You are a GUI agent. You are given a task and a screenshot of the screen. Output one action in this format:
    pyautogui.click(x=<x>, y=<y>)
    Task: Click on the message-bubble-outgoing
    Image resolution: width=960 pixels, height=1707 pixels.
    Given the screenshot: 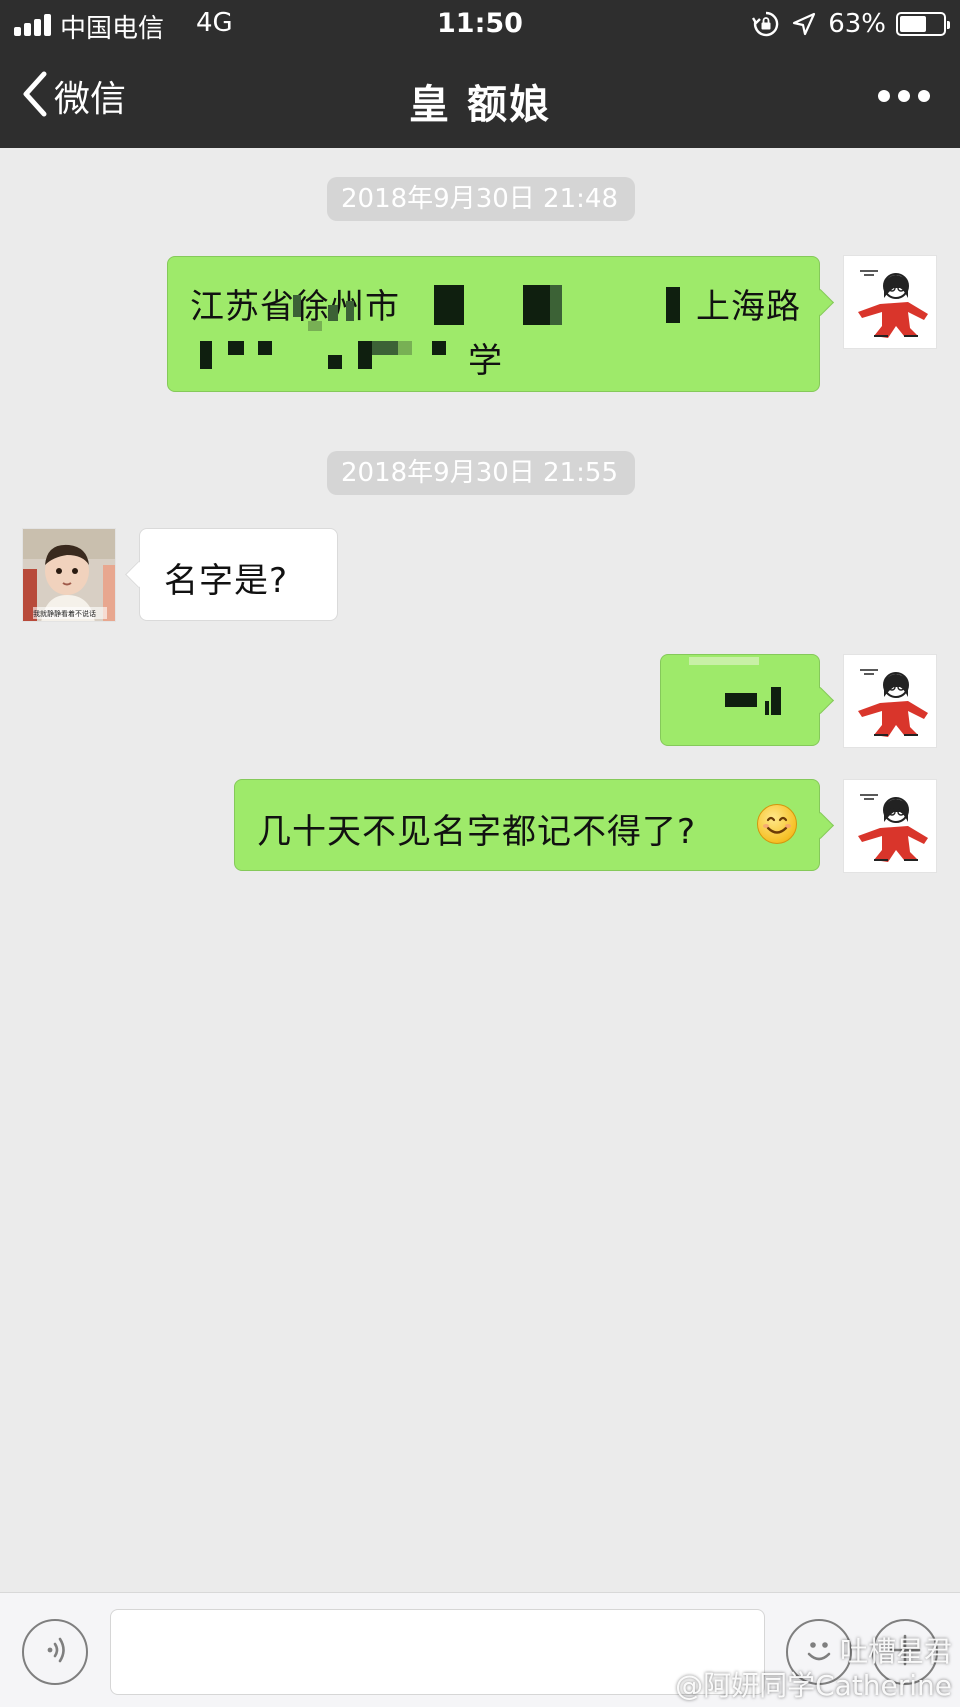 What is the action you would take?
    pyautogui.click(x=740, y=700)
    